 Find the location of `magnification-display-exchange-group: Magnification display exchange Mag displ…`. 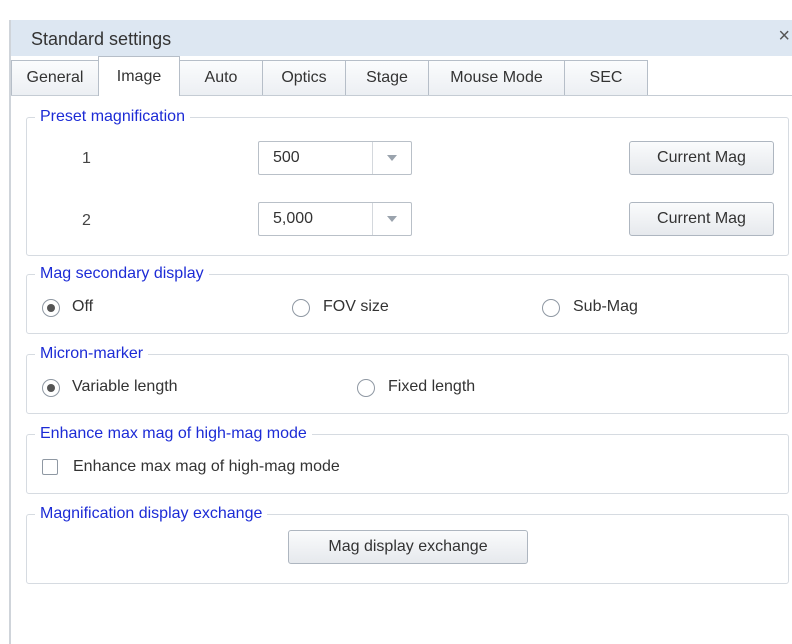

magnification-display-exchange-group: Magnification display exchange Mag displ… is located at coordinates (407, 544).